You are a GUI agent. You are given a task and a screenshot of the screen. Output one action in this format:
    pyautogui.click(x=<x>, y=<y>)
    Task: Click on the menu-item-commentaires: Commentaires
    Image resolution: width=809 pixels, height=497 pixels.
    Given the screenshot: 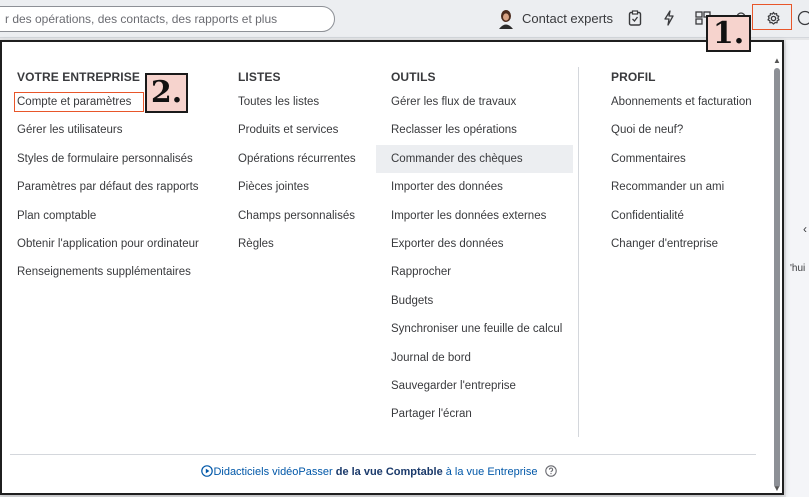 What is the action you would take?
    pyautogui.click(x=681, y=159)
    